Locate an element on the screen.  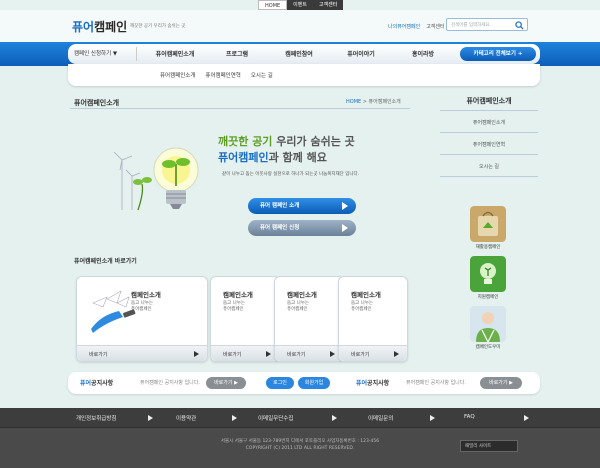
tagline: 깨끗한 공기 우리가 숨쉬는 곳 is located at coordinates (158, 26).